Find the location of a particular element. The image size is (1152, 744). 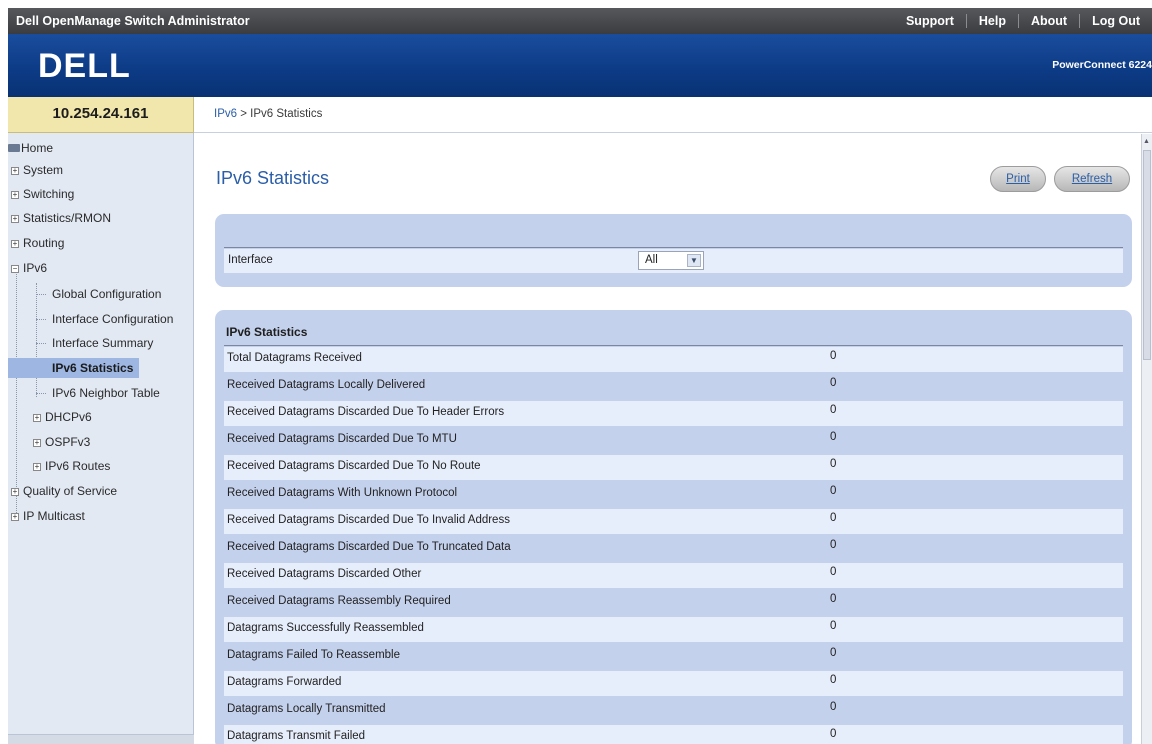

stat-label: Datagrams Forwarded is located at coordinates (284, 682).